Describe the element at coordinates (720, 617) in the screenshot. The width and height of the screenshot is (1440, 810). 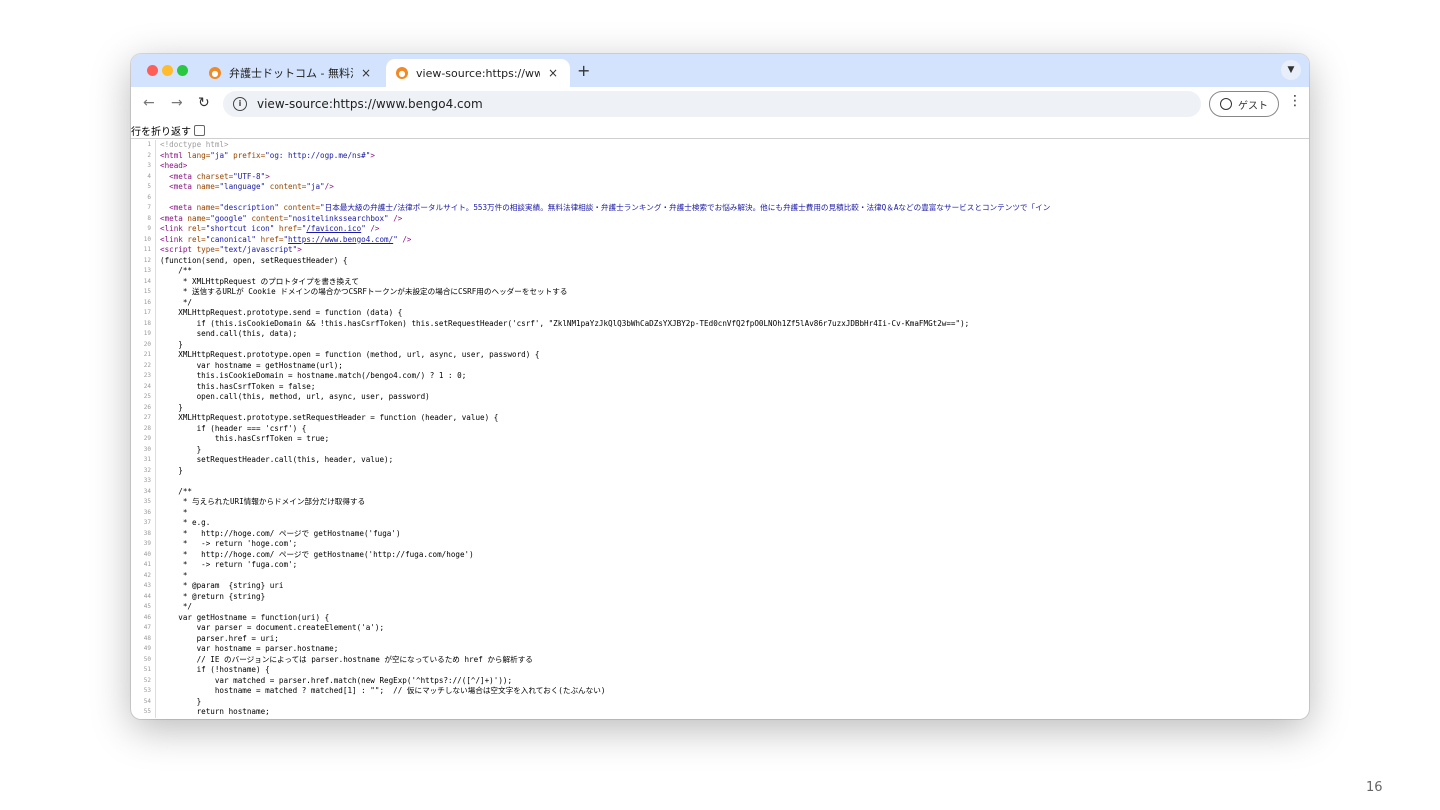
I see `code-line: 46 var getHostname = function(uri) {` at that location.